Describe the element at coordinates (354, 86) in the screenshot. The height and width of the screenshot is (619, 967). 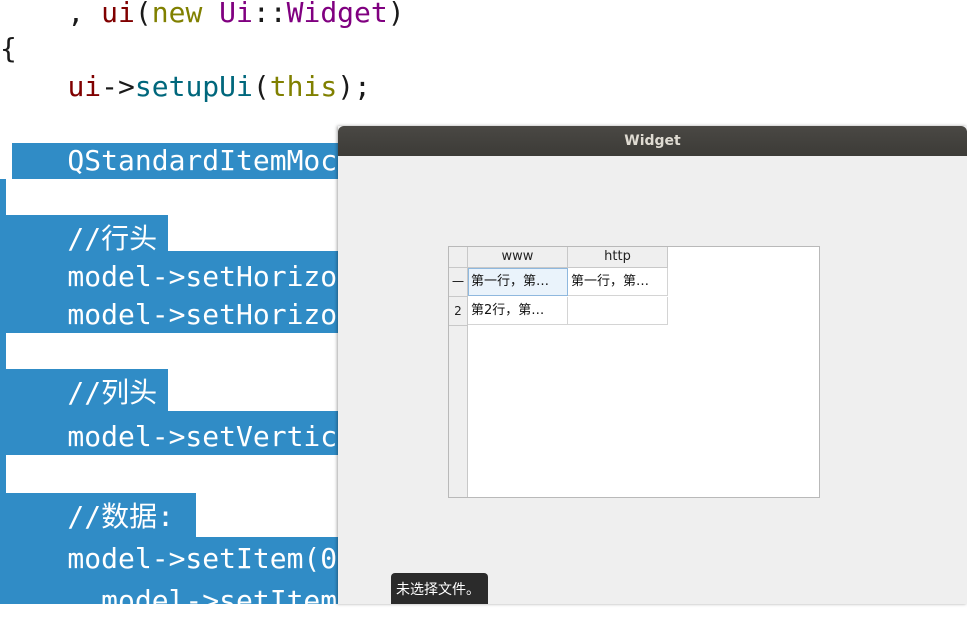
I see `code-token: );` at that location.